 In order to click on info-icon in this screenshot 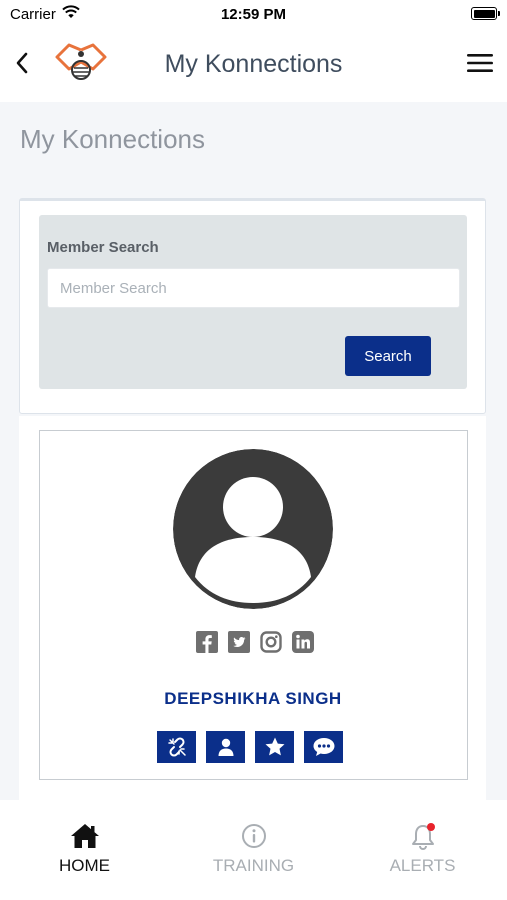, I will do `click(253, 836)`.